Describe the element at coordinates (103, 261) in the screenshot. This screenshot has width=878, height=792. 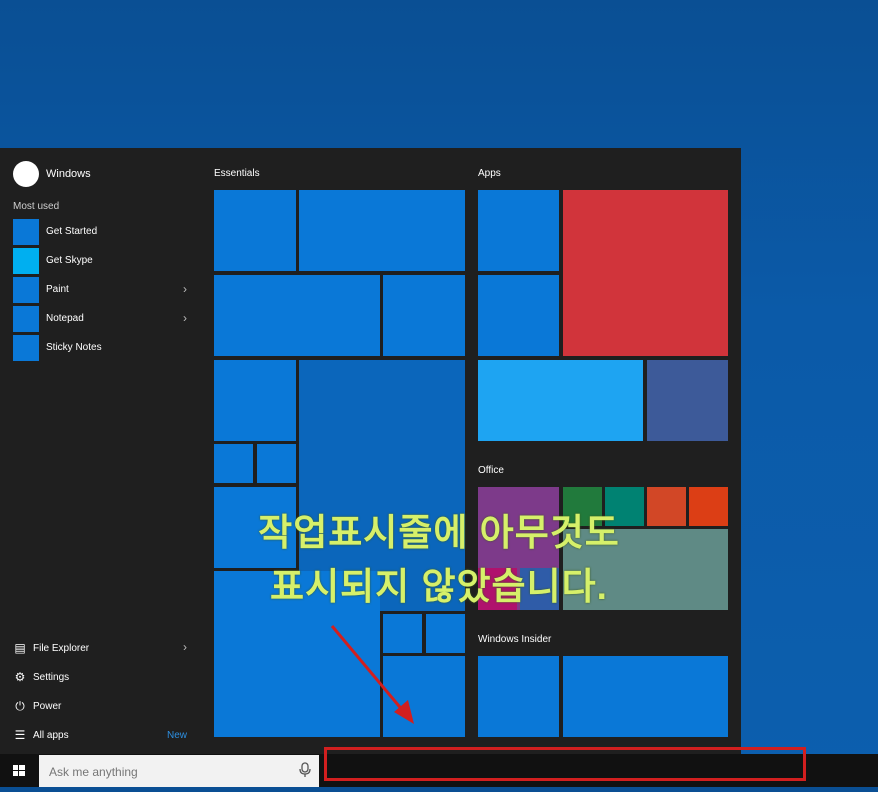
I see `app-item-get-skype: Get Skype` at that location.